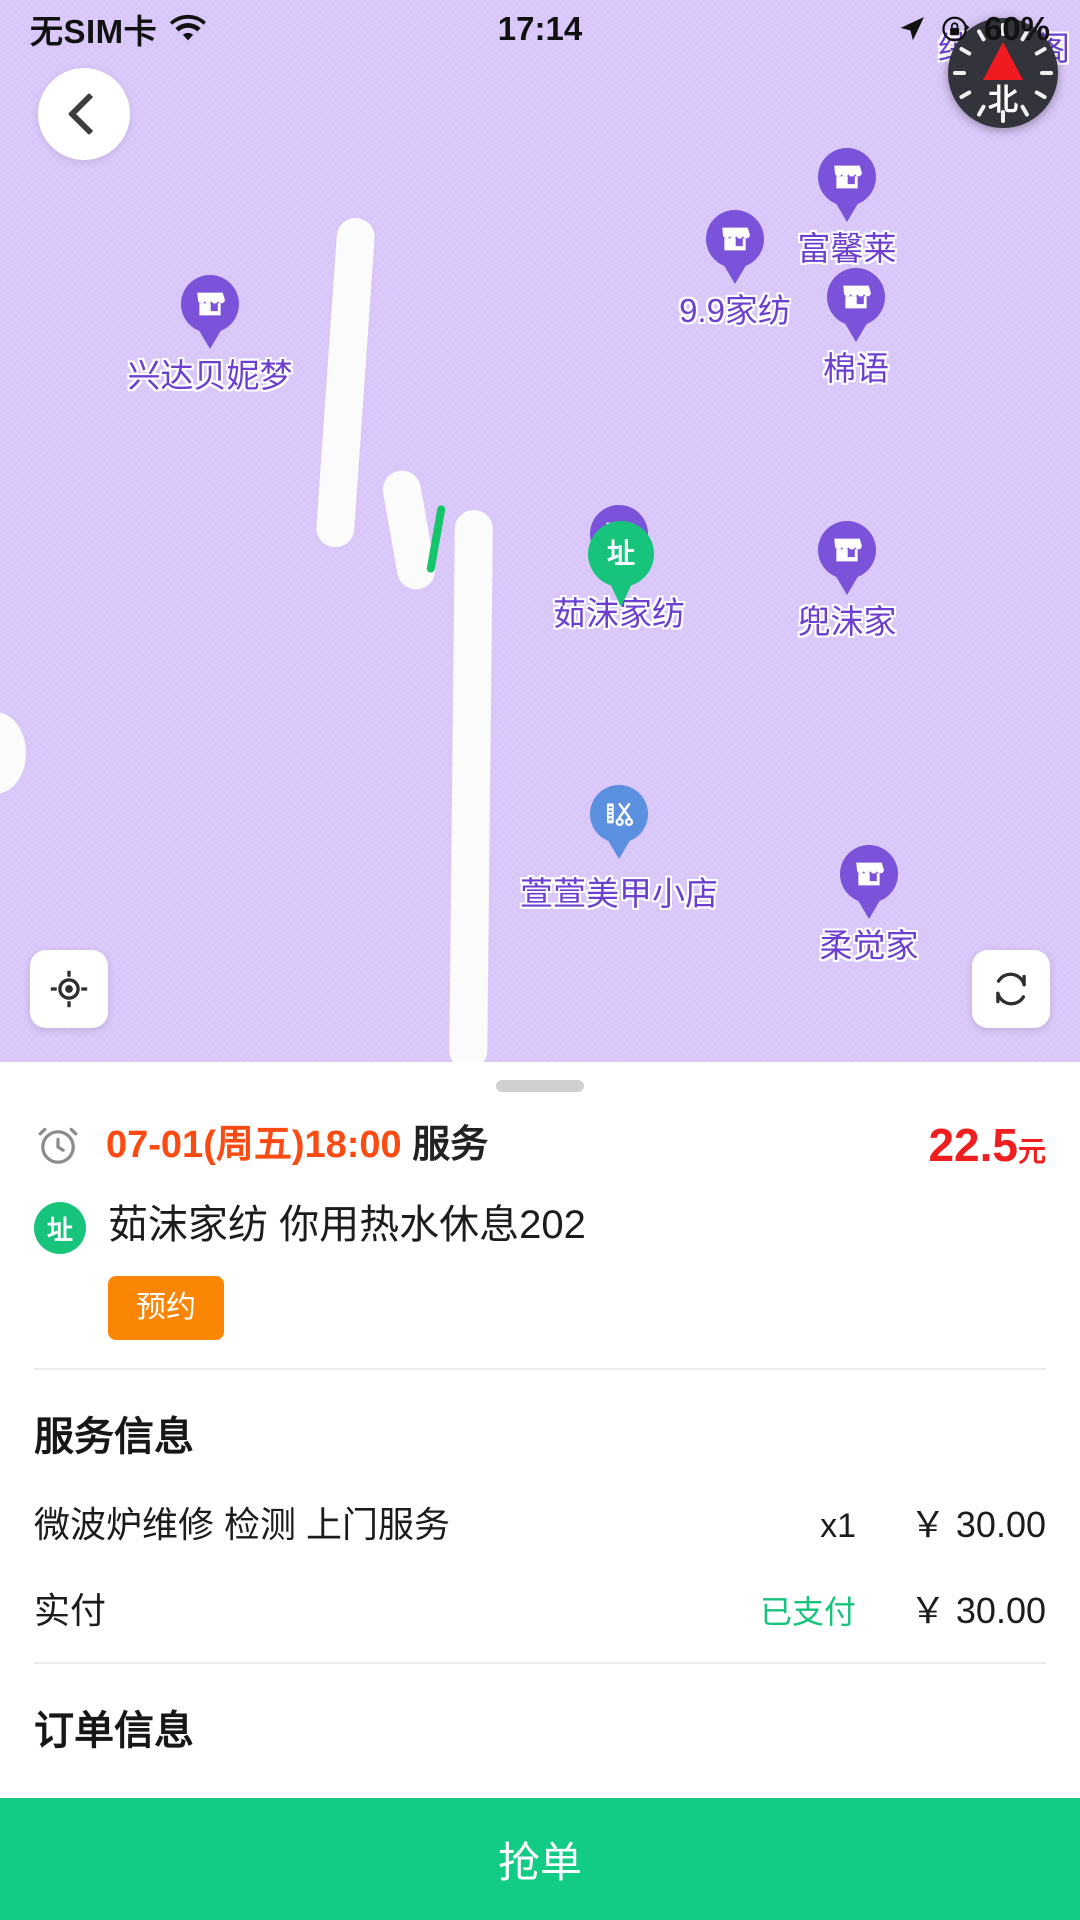 The width and height of the screenshot is (1080, 1920). I want to click on alarm-clock-icon, so click(58, 1145).